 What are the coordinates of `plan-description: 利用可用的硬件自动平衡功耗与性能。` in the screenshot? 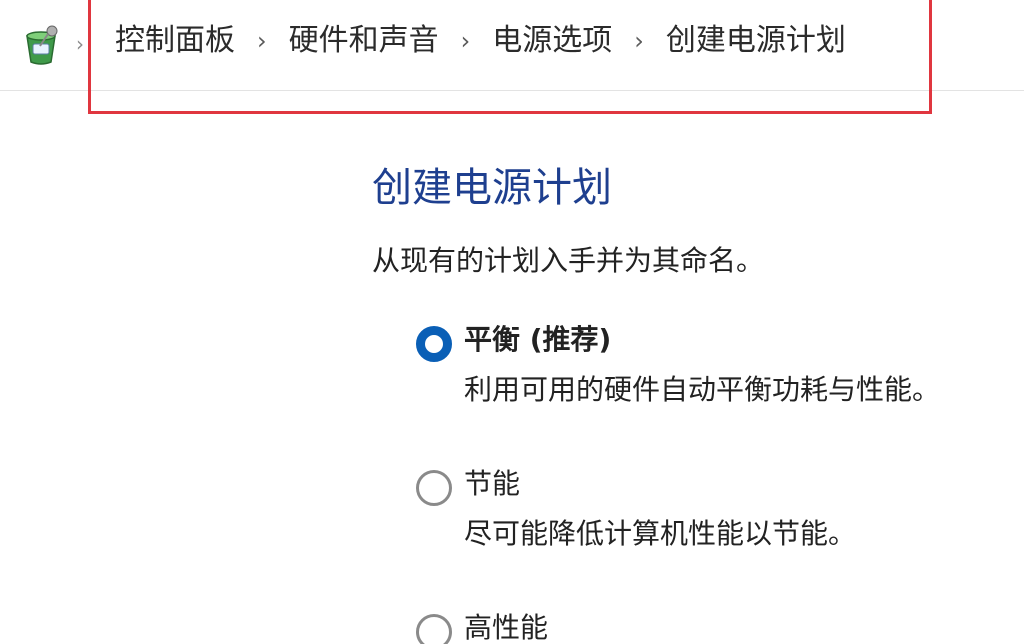 It's located at (702, 389).